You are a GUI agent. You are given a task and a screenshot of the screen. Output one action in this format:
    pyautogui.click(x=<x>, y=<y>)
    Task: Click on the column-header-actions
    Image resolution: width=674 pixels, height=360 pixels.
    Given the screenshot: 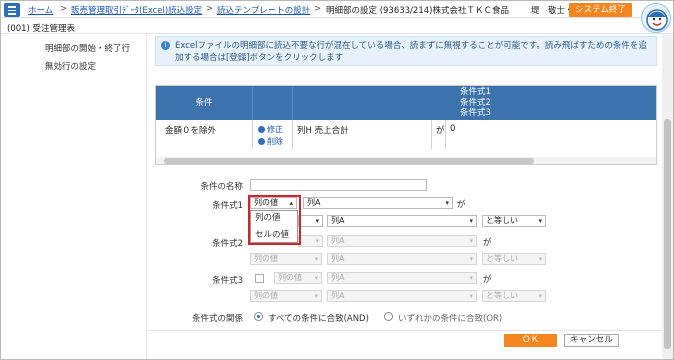 What is the action you would take?
    pyautogui.click(x=273, y=103)
    